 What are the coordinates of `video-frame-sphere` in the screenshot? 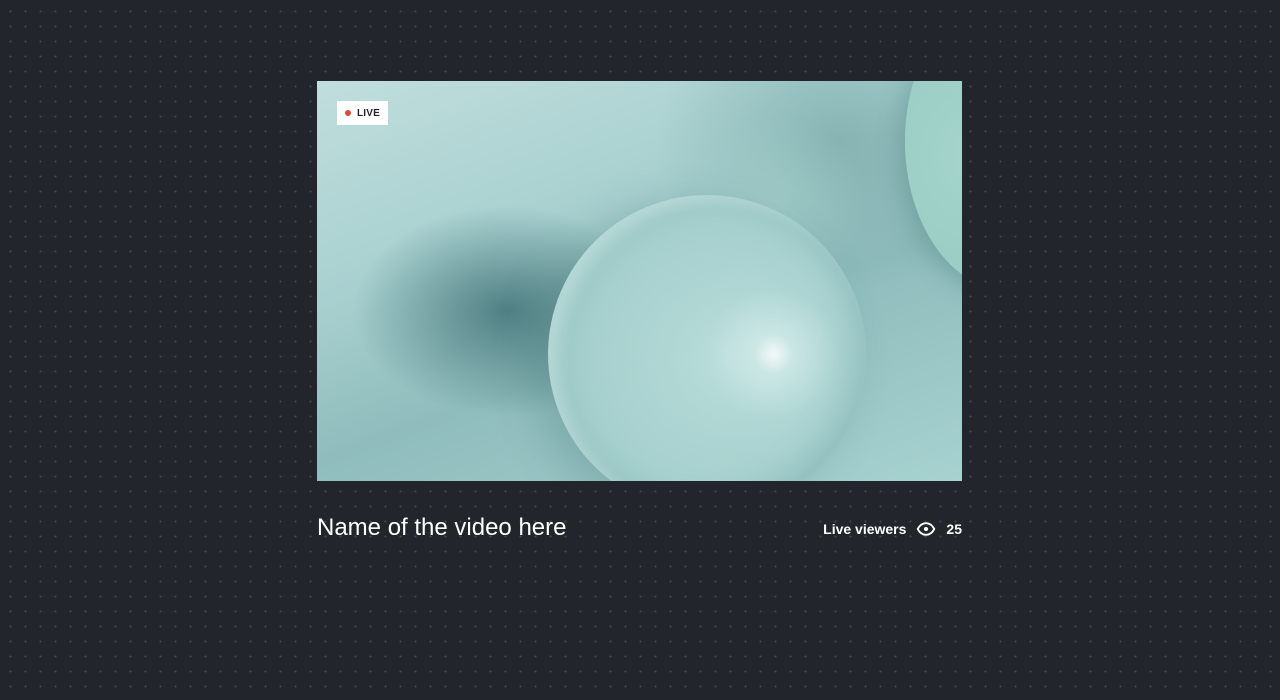 It's located at (707, 338).